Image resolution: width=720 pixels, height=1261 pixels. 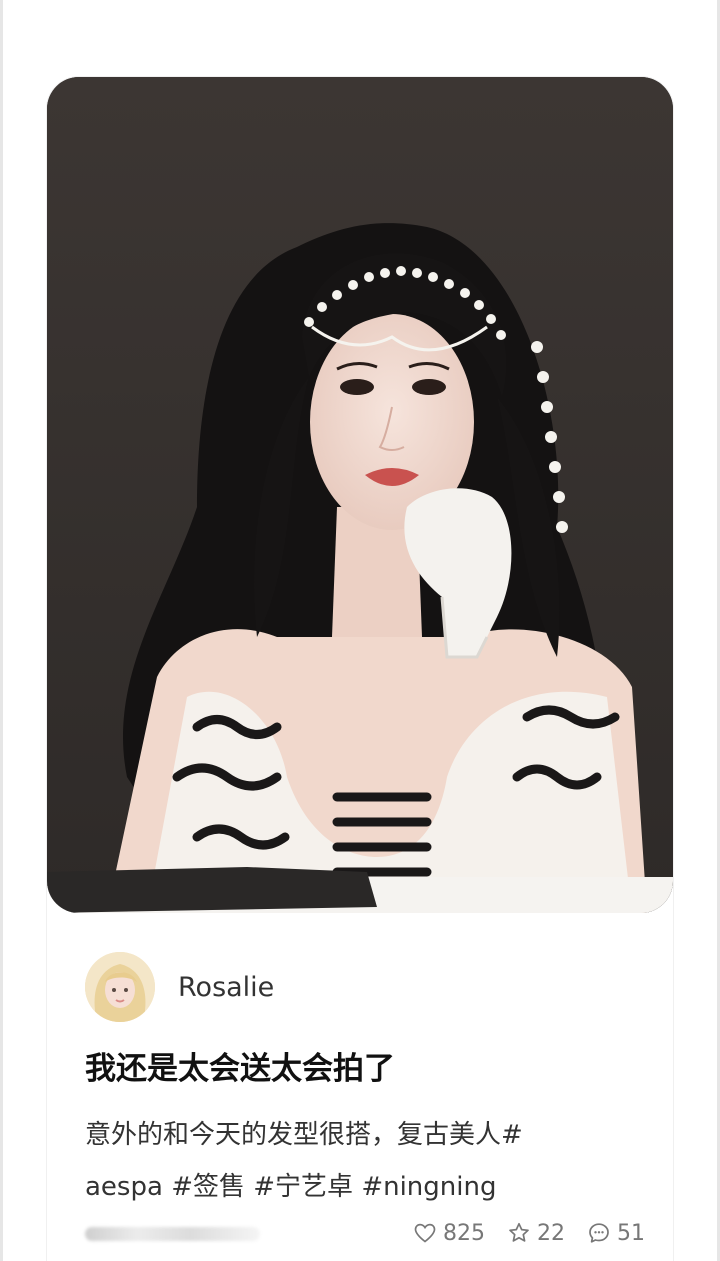 I want to click on author-avatar, so click(x=120, y=987).